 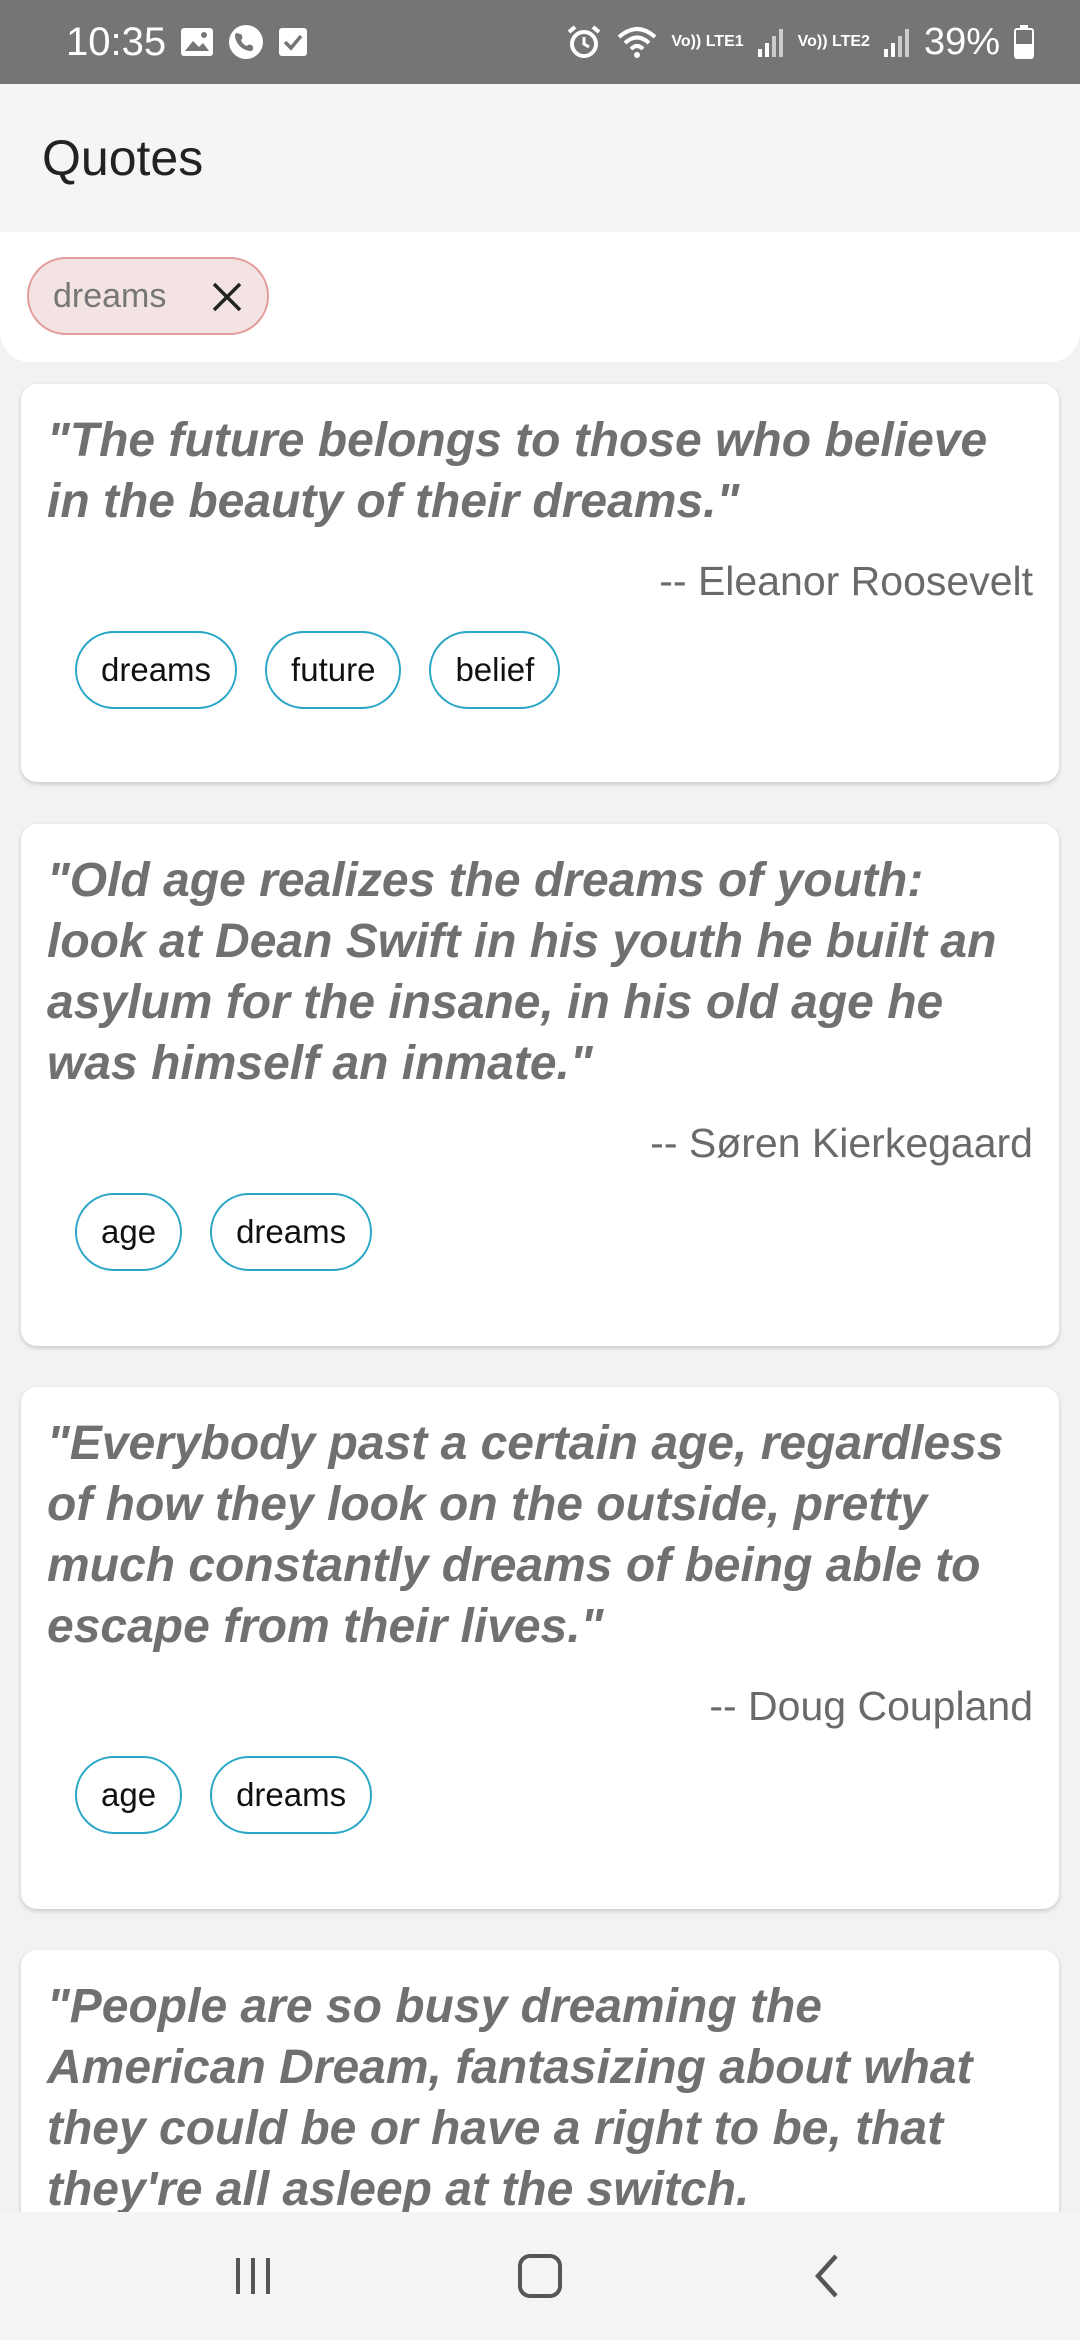 What do you see at coordinates (871, 1706) in the screenshot?
I see `quote-author: -- Doug Coupland` at bounding box center [871, 1706].